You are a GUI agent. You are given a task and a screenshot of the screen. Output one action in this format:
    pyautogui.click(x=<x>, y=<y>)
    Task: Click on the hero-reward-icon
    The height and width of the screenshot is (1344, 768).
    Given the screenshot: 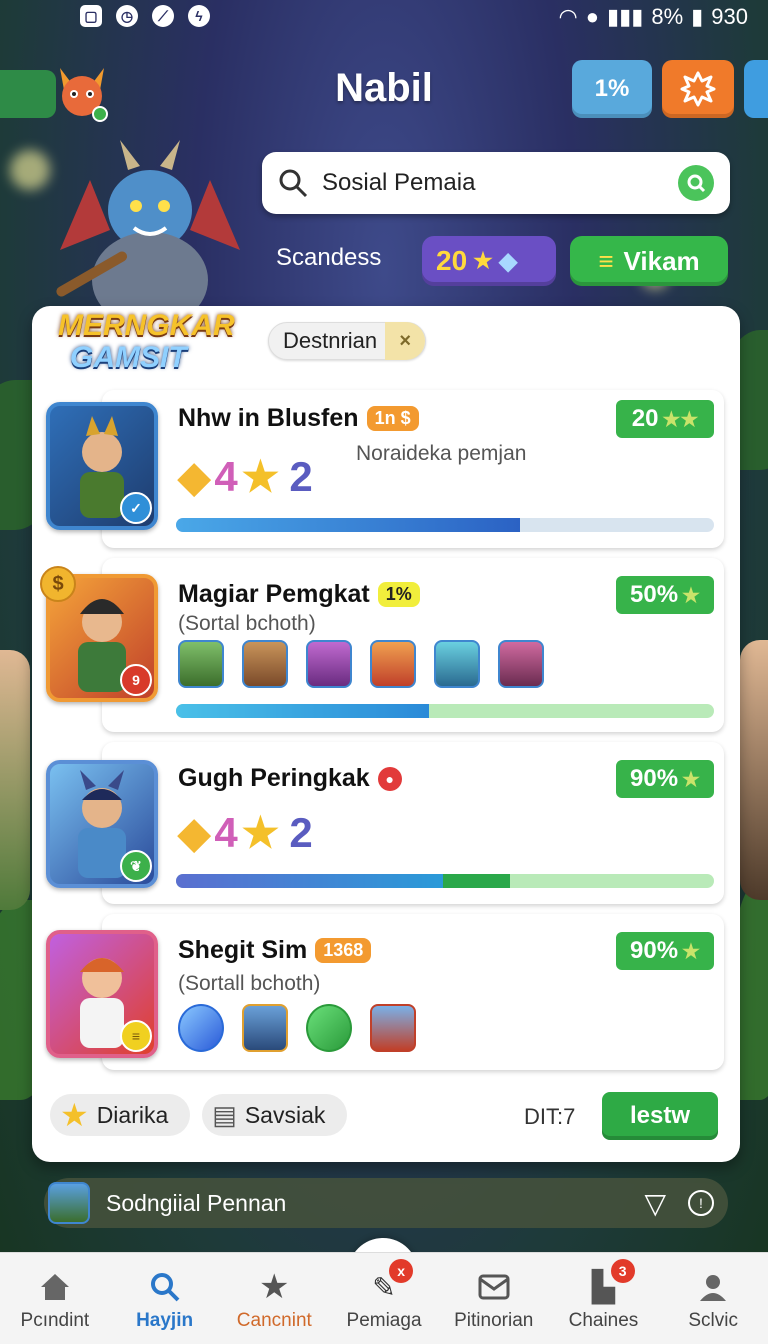 What is the action you would take?
    pyautogui.click(x=393, y=1028)
    